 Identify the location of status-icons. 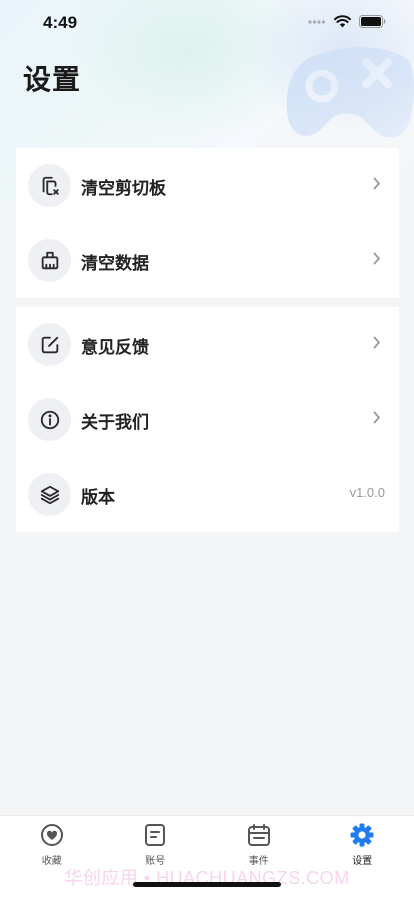
(347, 21).